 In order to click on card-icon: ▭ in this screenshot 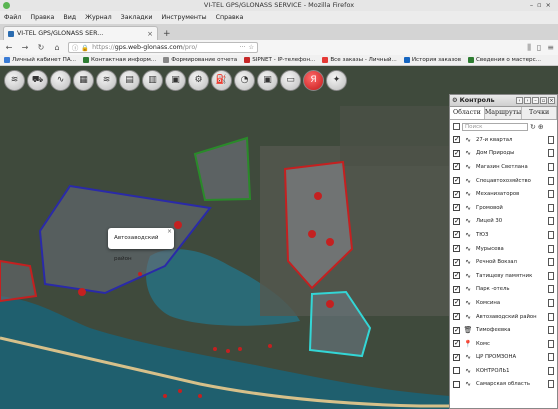, I will do `click(290, 80)`.